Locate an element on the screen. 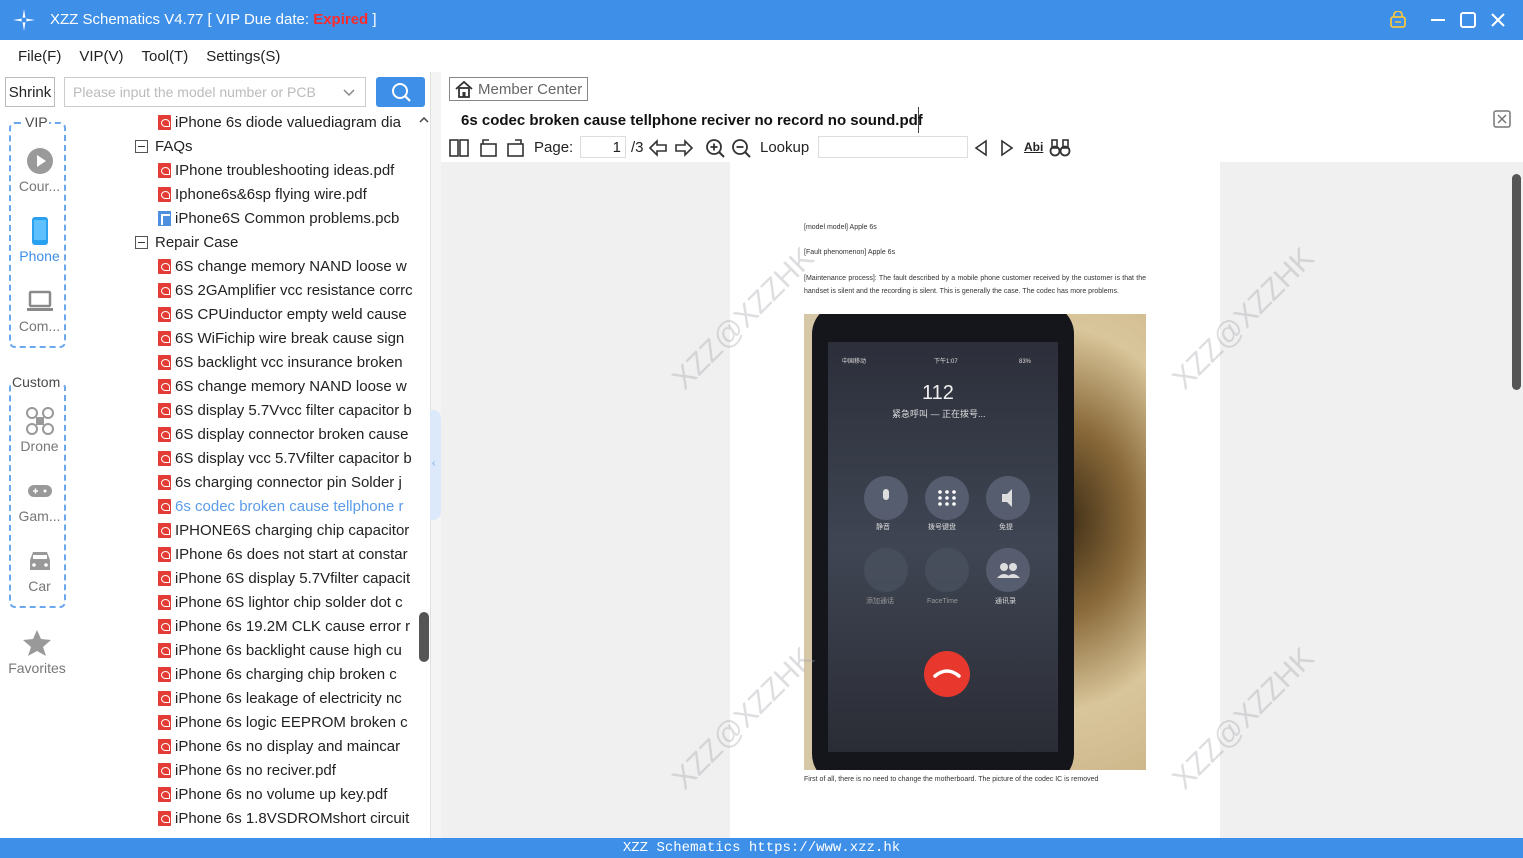 This screenshot has width=1523, height=858. tree-file: iPhone 6s 19.2M CLK cause error r is located at coordinates (294, 626).